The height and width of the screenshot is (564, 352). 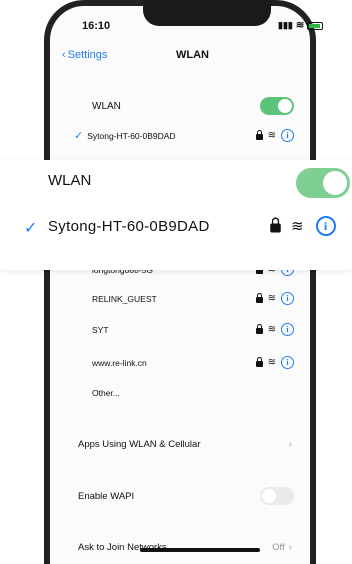 What do you see at coordinates (184, 135) in the screenshot?
I see `connected-network-row: ✓ Sytong-HT-60-0B9DAD ≋ i` at bounding box center [184, 135].